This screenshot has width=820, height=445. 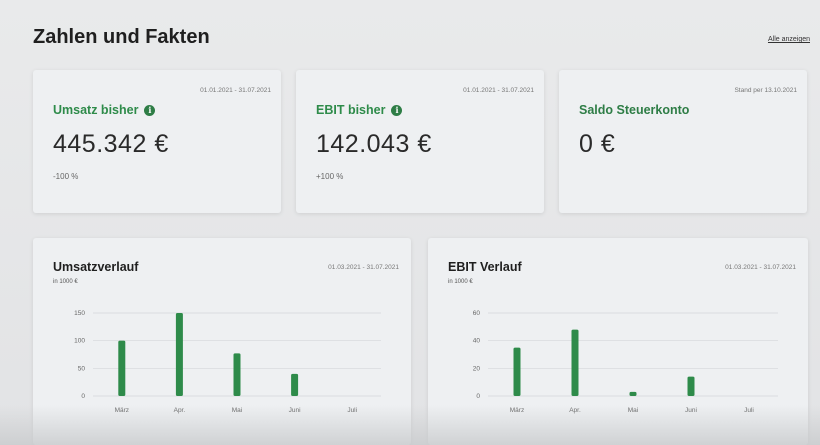 I want to click on show-all-link: Alle anzeigen, so click(x=789, y=39).